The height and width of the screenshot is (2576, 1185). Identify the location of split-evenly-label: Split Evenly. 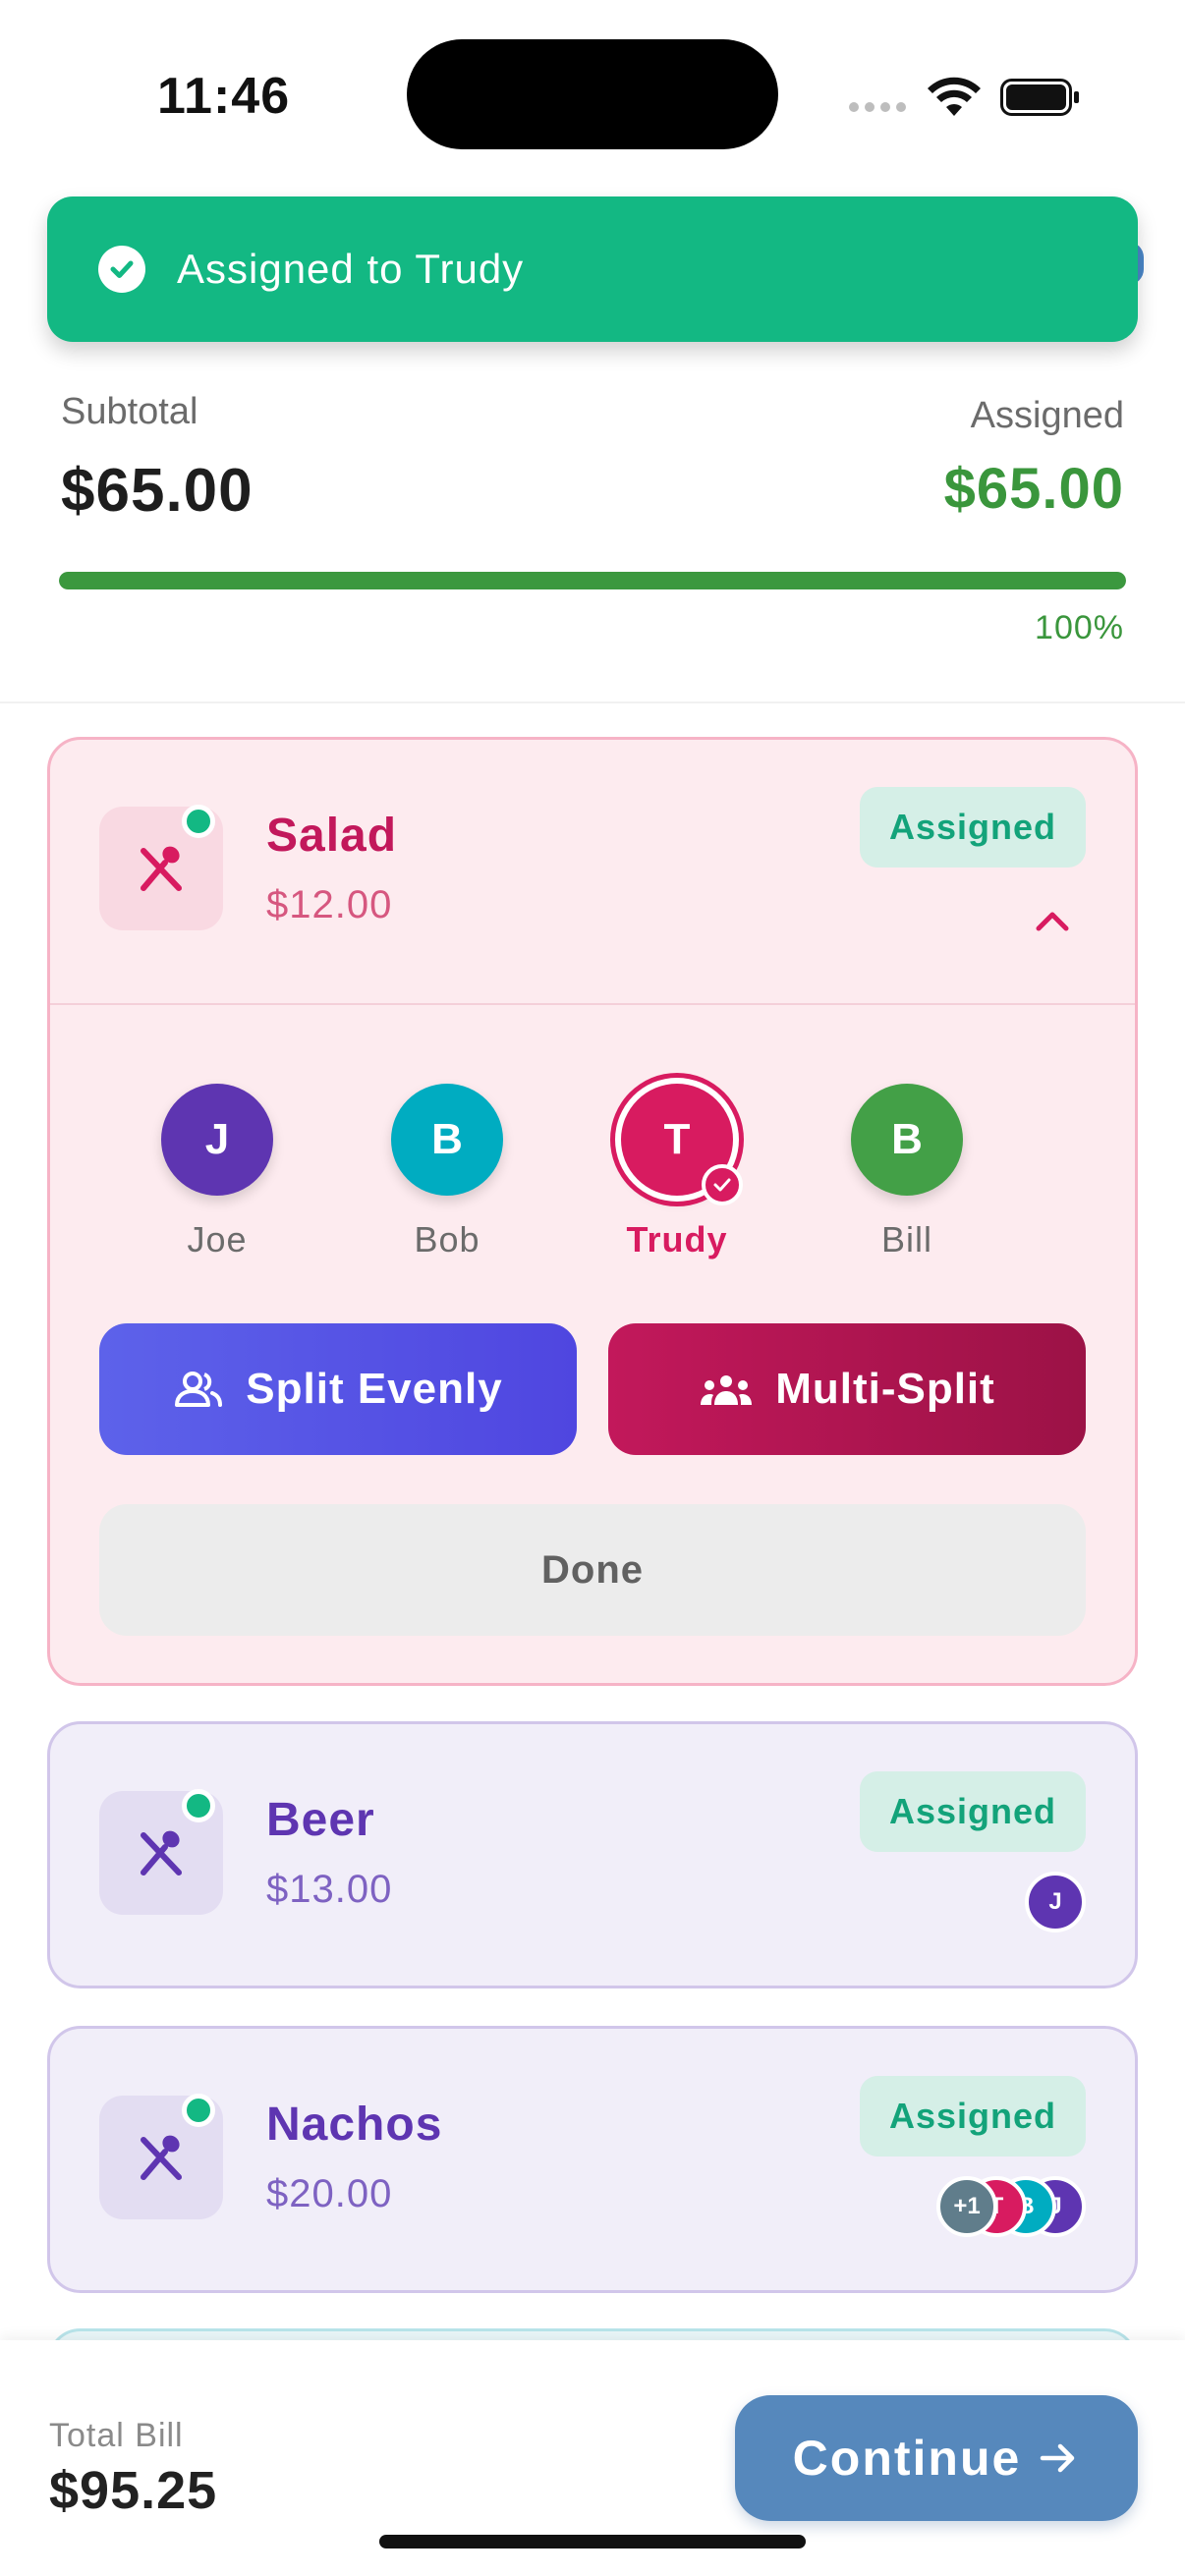
(375, 1389).